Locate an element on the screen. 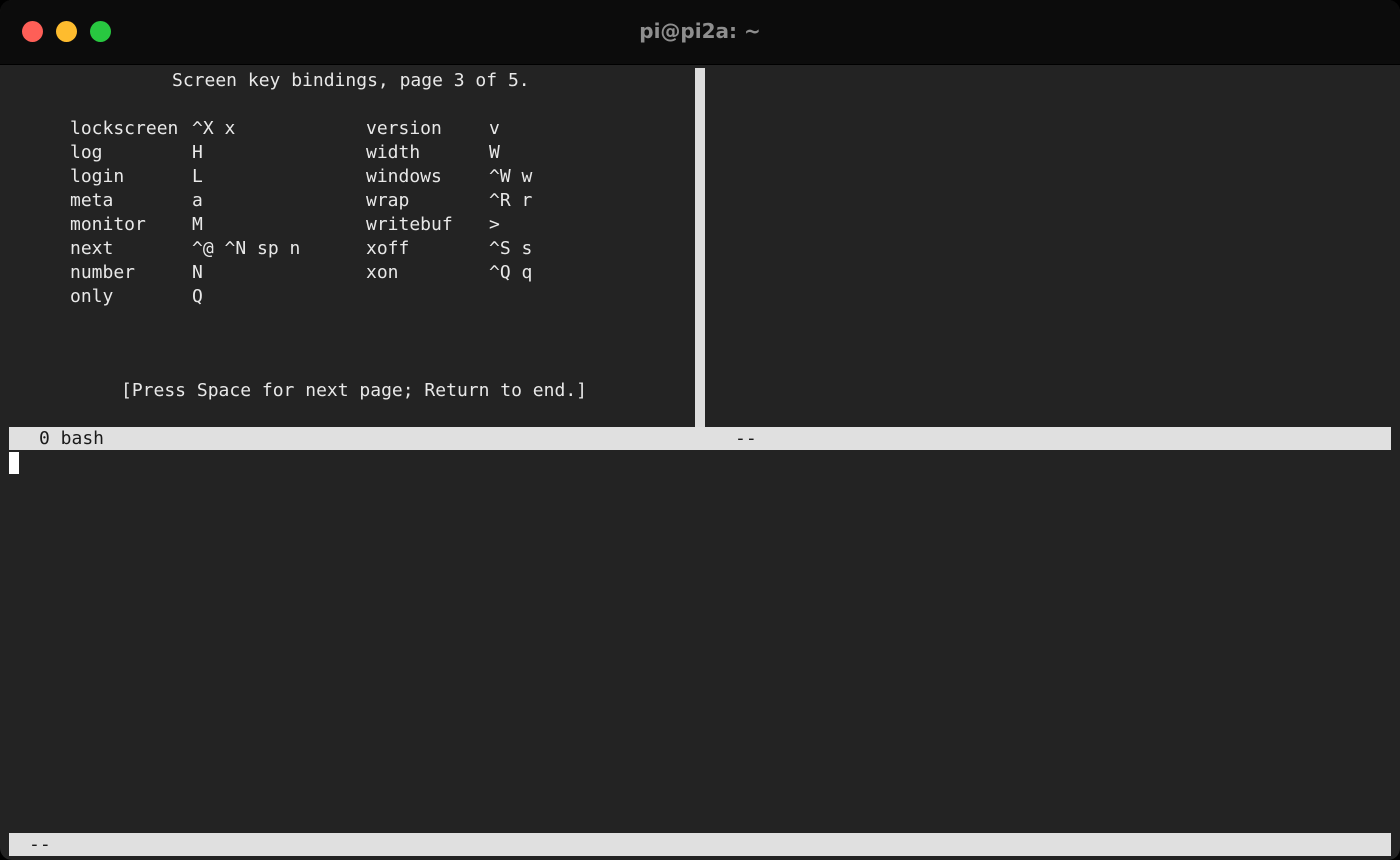 Image resolution: width=1400 pixels, height=860 pixels. help-command: writebuf is located at coordinates (409, 224).